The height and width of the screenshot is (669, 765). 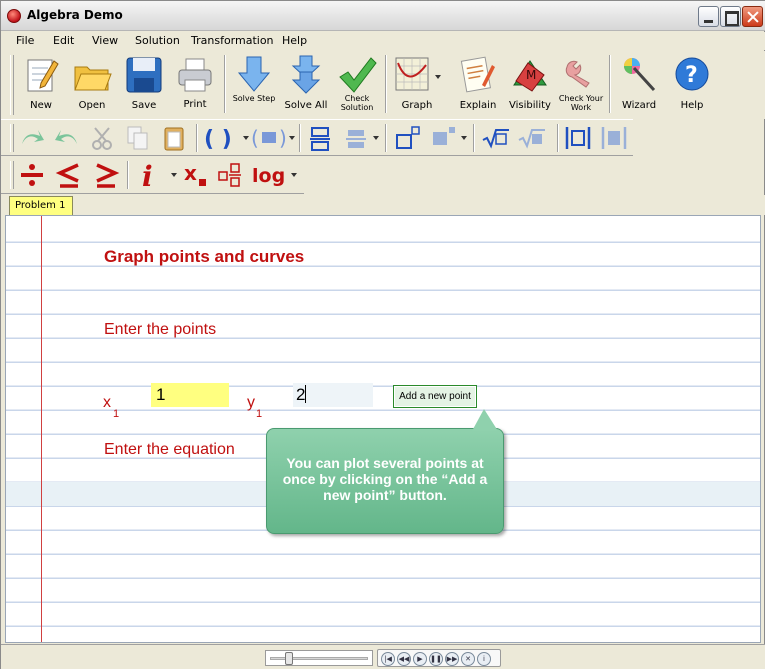 I want to click on absolute-value-icon, so click(x=578, y=138).